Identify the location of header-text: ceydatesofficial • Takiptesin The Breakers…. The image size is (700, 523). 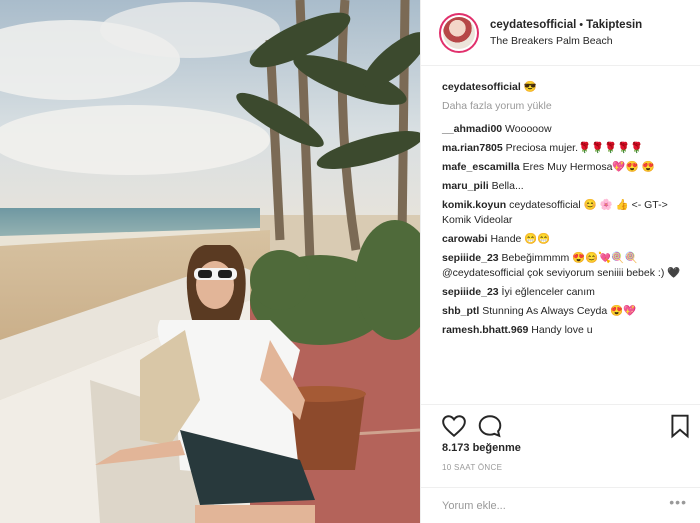
(566, 33).